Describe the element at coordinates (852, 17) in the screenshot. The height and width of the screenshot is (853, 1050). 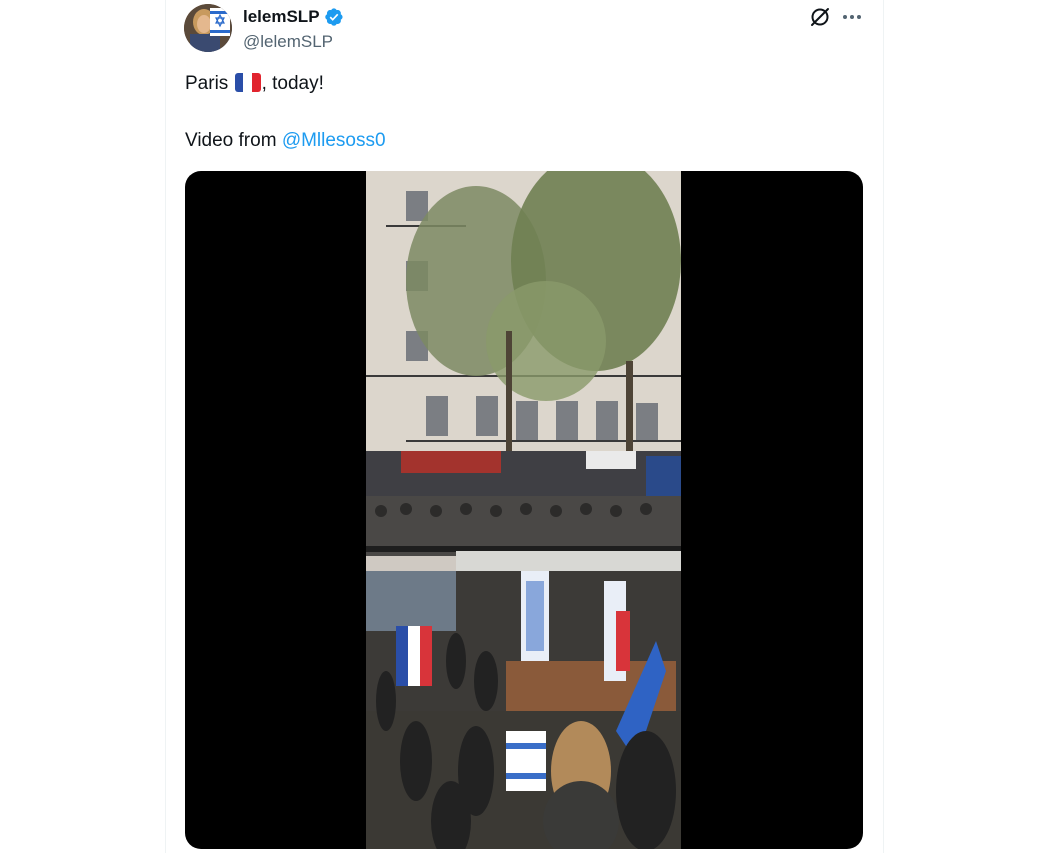
I see `more-options-icon` at that location.